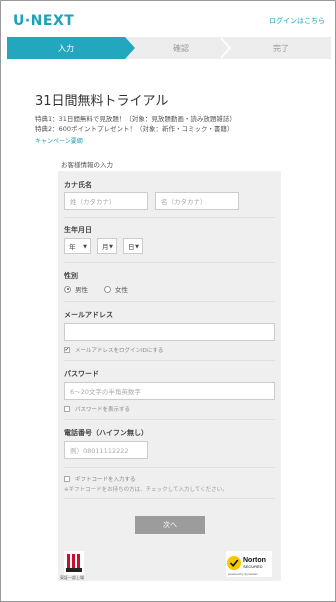  What do you see at coordinates (74, 563) in the screenshot?
I see `jpx-badge-icon` at bounding box center [74, 563].